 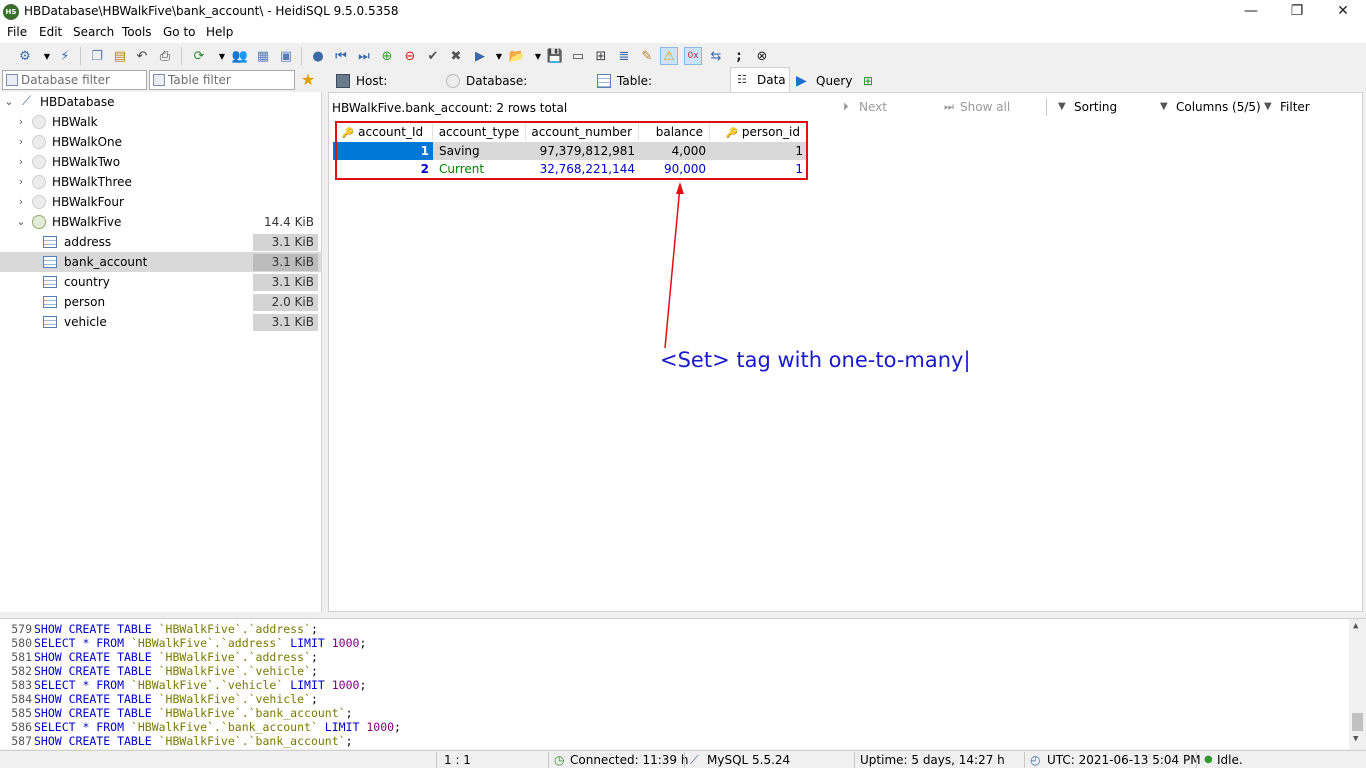 I want to click on filter-button: ▼ Filter, so click(x=1287, y=107).